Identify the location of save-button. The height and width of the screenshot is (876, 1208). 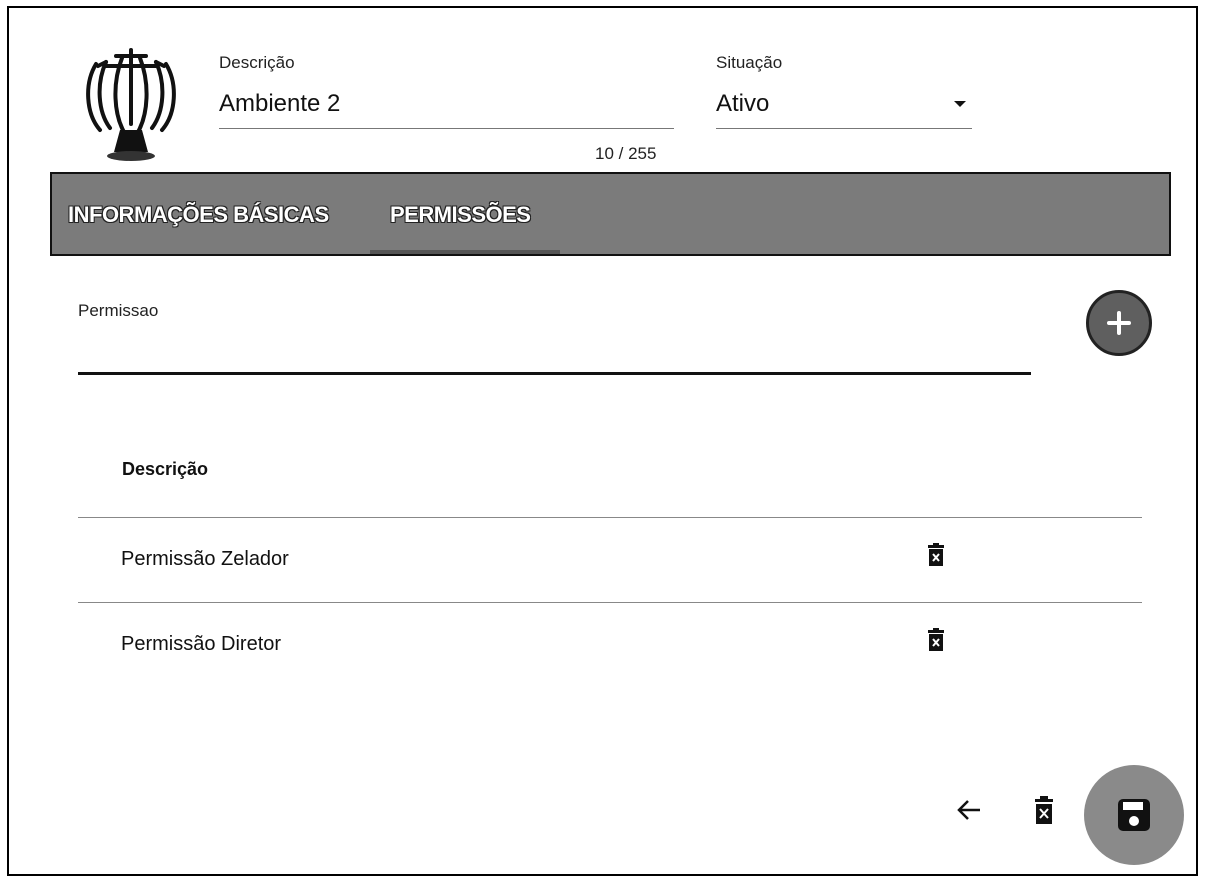
(1134, 815).